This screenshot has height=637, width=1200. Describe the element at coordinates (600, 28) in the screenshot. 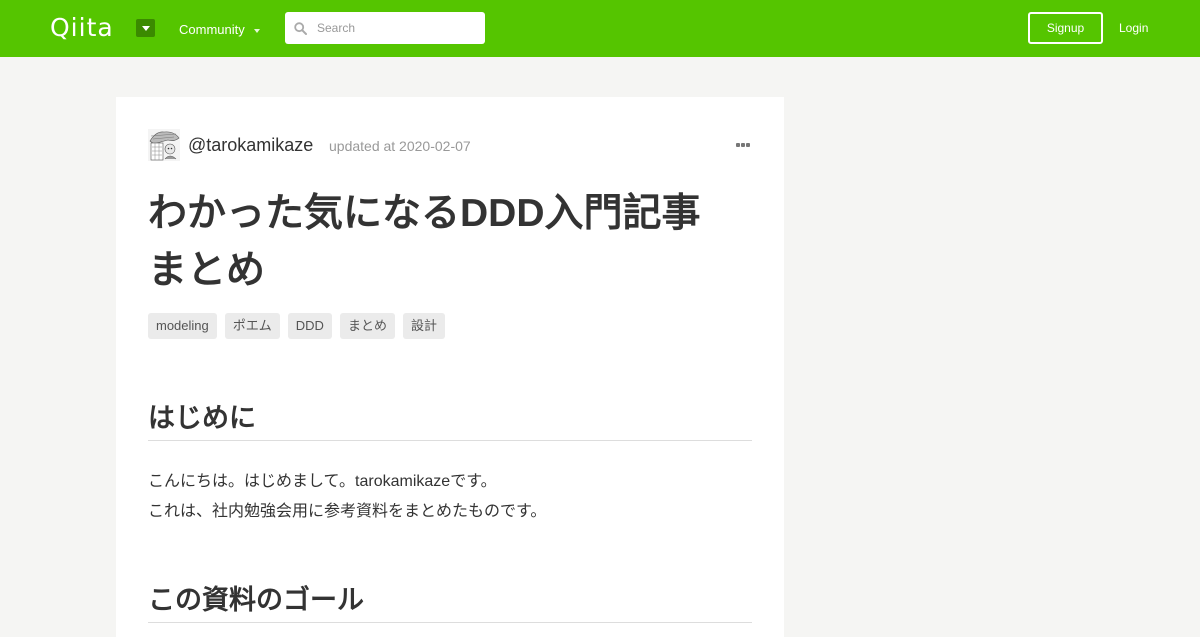

I see `global-header: Qiita Community Signup Login` at that location.